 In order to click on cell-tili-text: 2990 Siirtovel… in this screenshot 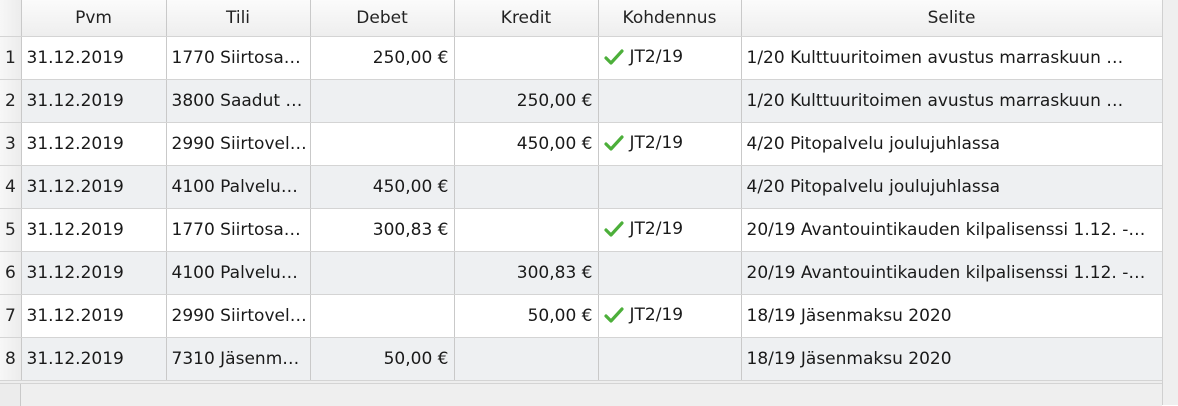, I will do `click(239, 316)`.